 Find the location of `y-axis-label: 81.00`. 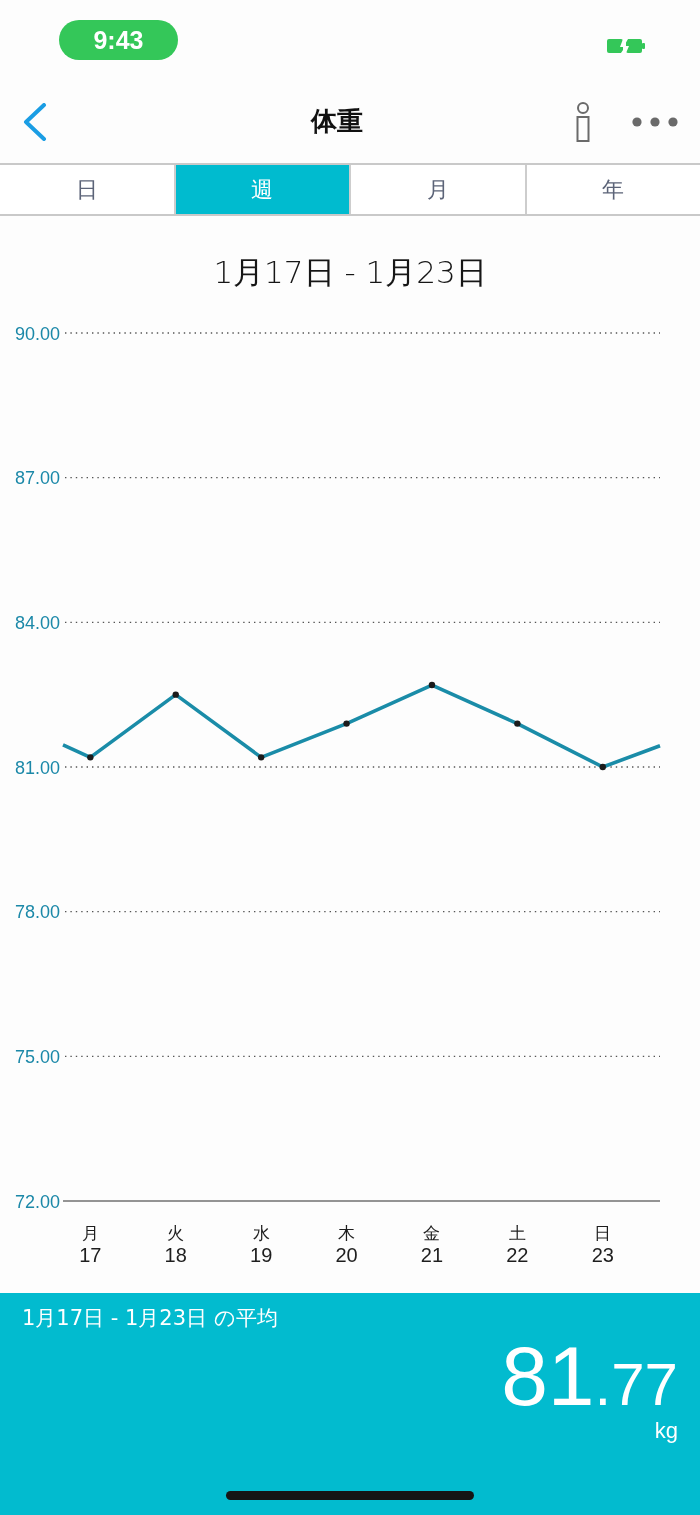

y-axis-label: 81.00 is located at coordinates (37, 767).